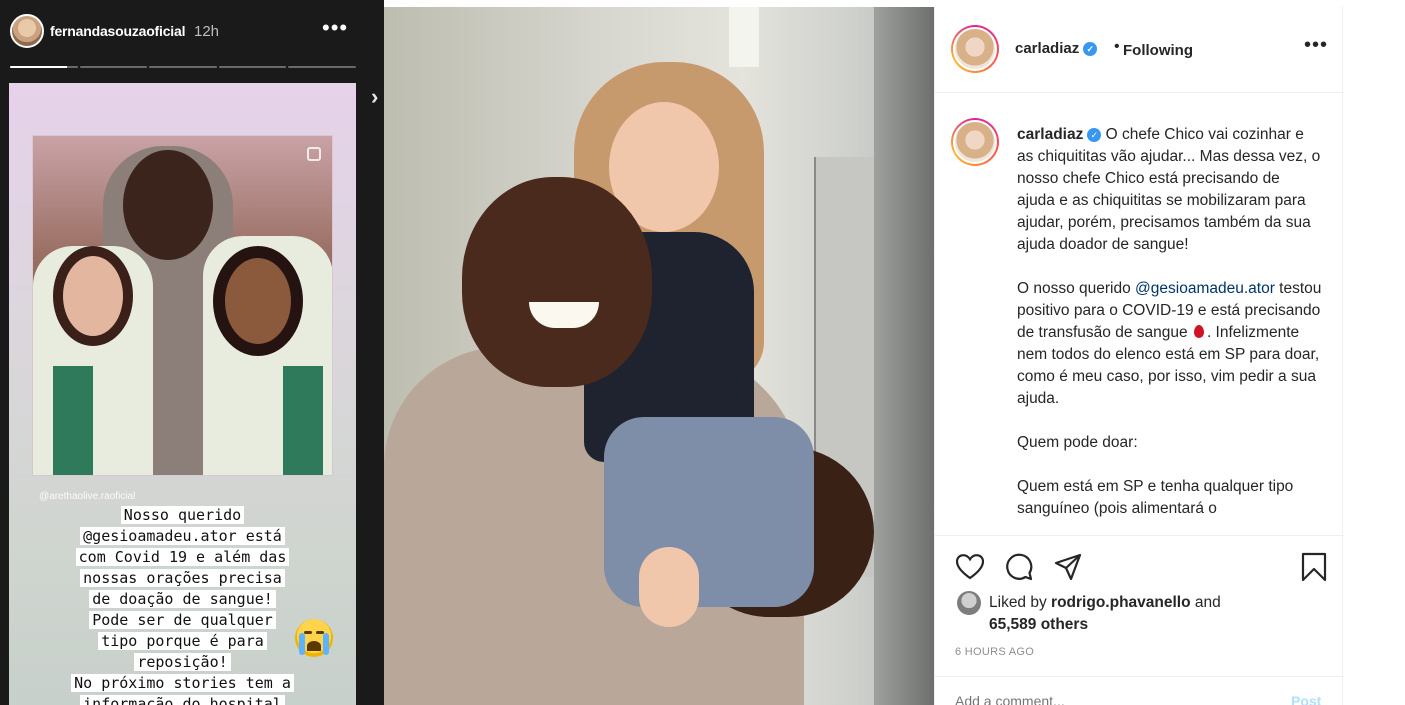 Image resolution: width=1405 pixels, height=705 pixels. I want to click on emoji-mouth, so click(314, 646).